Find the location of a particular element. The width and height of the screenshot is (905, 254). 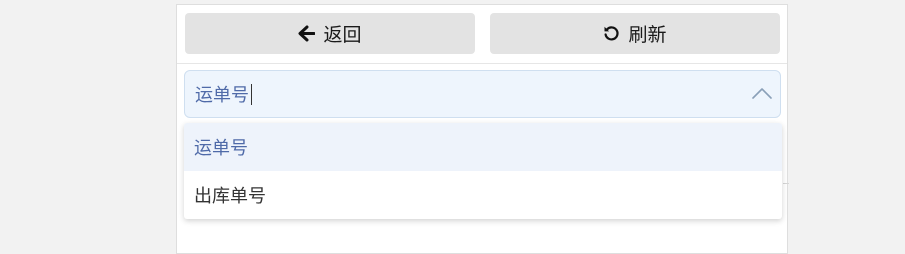

chevron-up-icon is located at coordinates (762, 96).